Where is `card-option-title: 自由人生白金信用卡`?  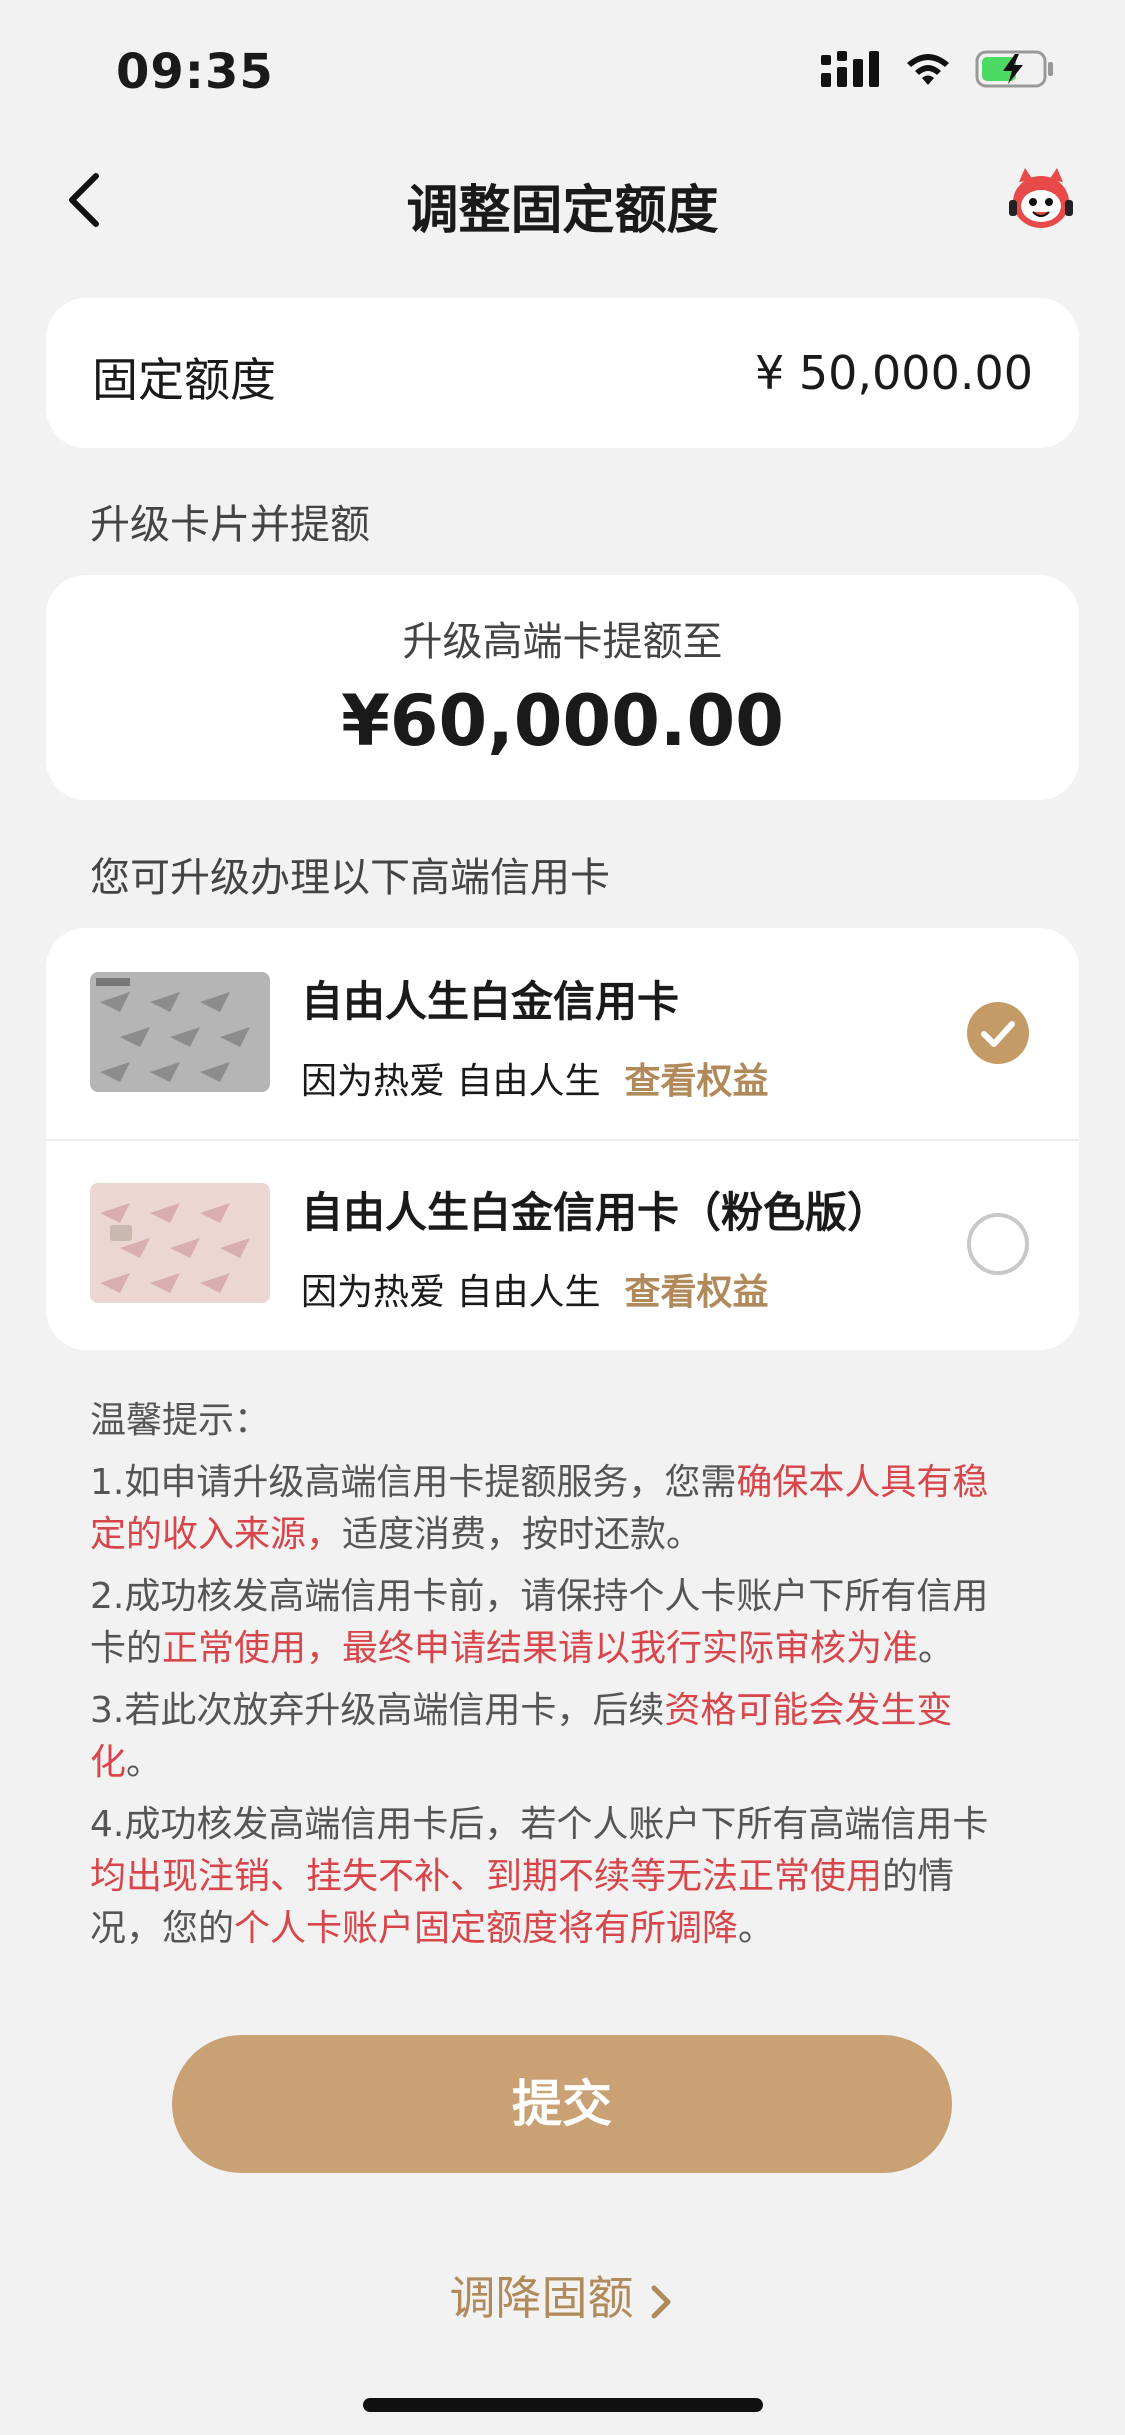 card-option-title: 自由人生白金信用卡 is located at coordinates (490, 1001).